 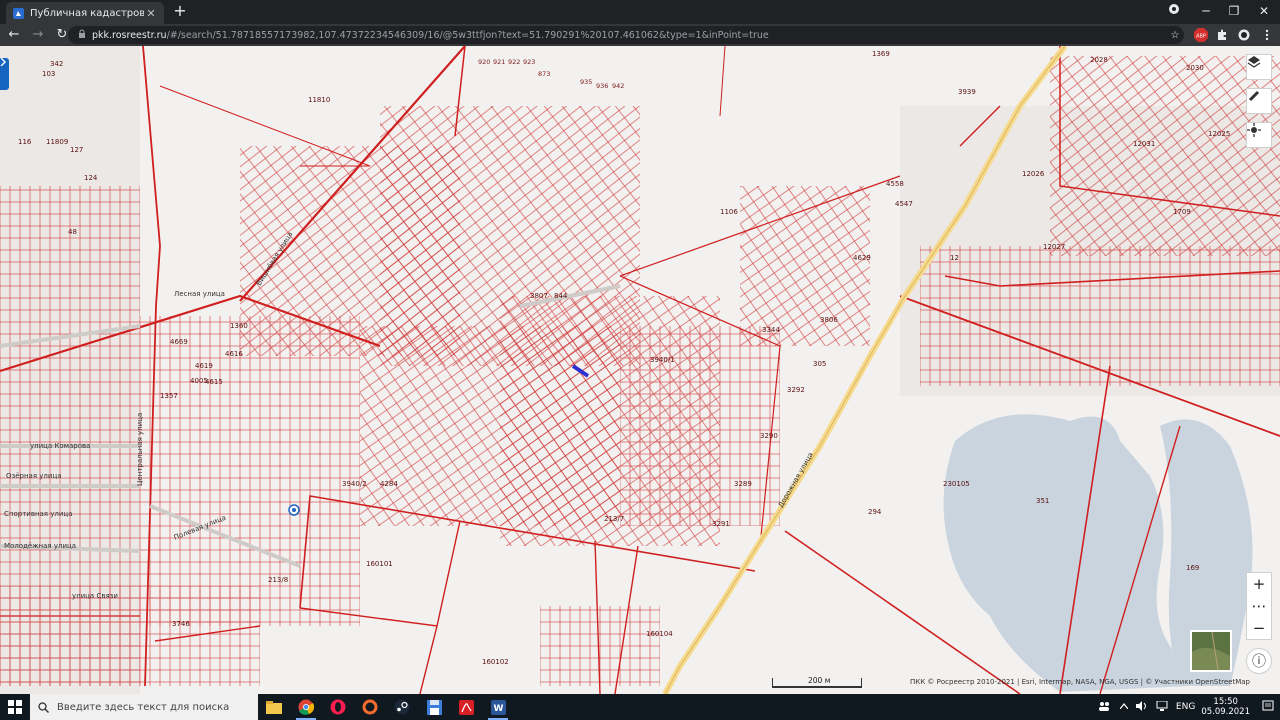 I want to click on parcel-label: 3290, so click(x=769, y=436).